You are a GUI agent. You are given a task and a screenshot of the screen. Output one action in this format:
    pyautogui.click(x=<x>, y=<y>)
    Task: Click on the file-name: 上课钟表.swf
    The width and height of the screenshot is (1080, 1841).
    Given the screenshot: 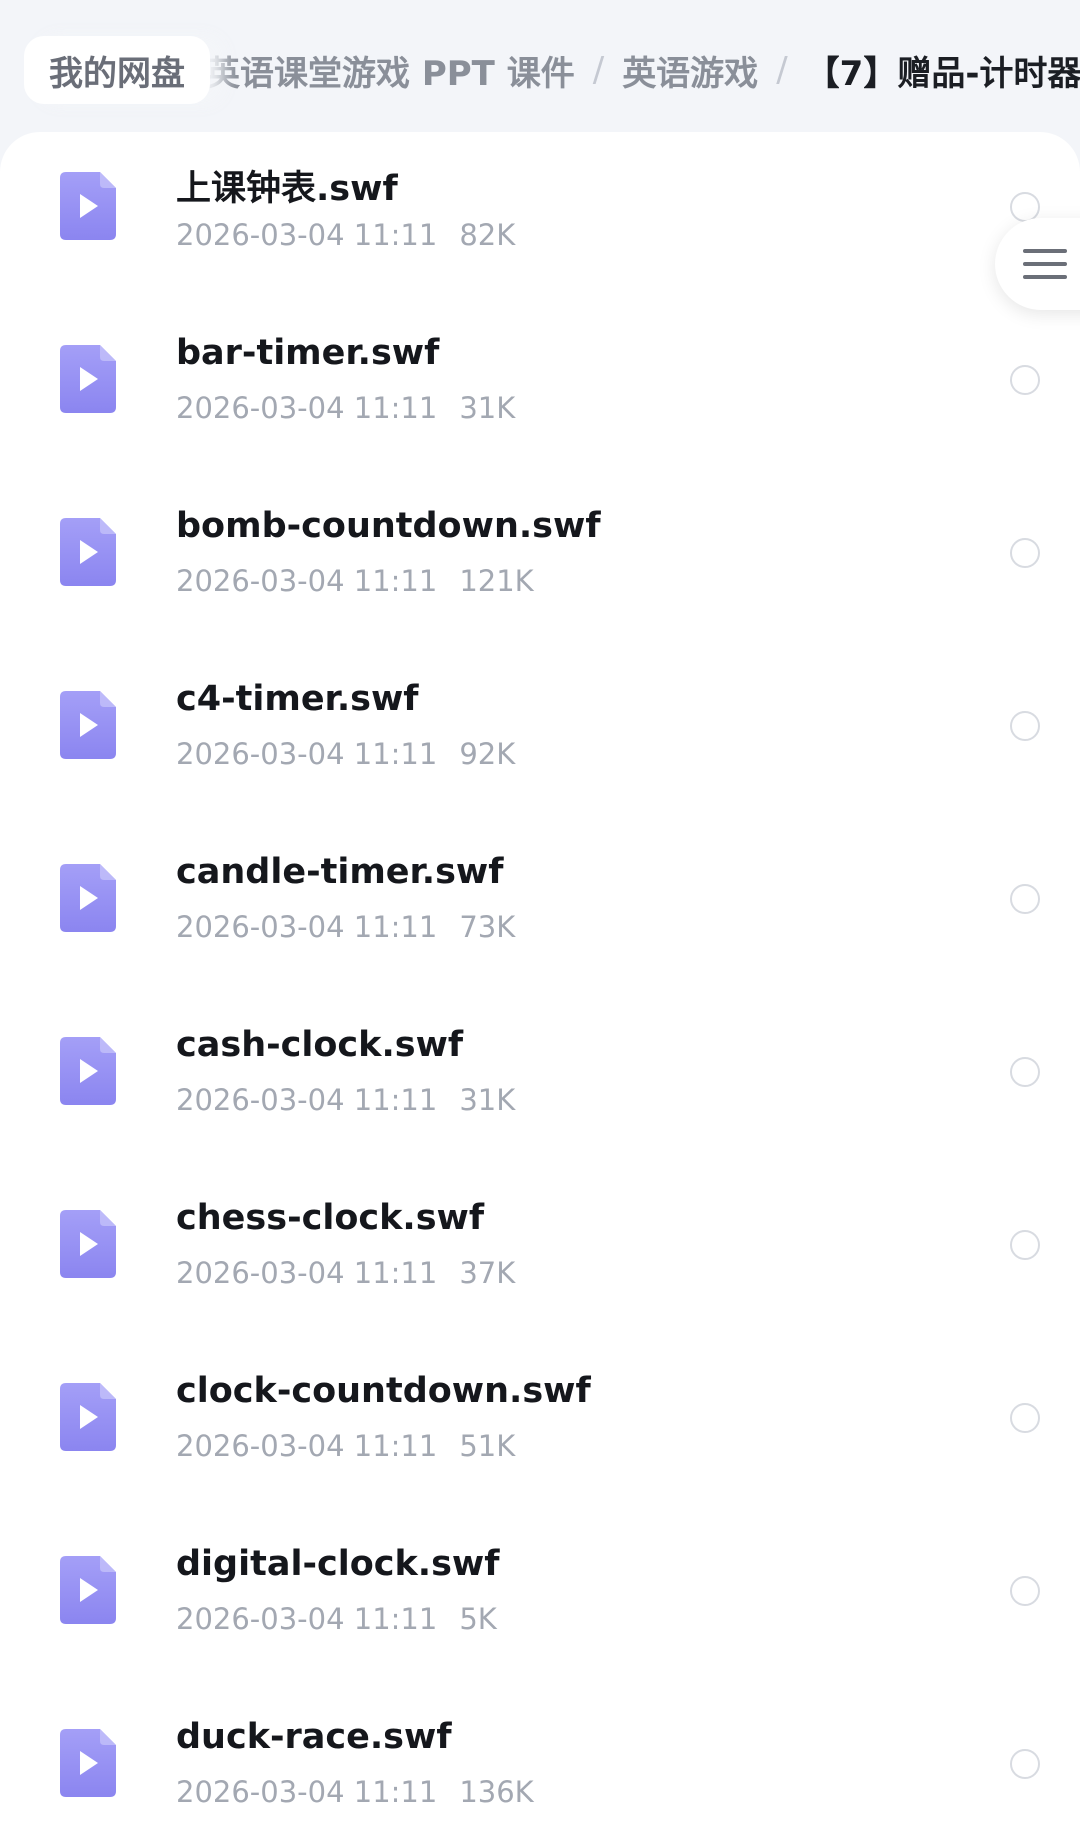 What is the action you would take?
    pyautogui.click(x=287, y=185)
    